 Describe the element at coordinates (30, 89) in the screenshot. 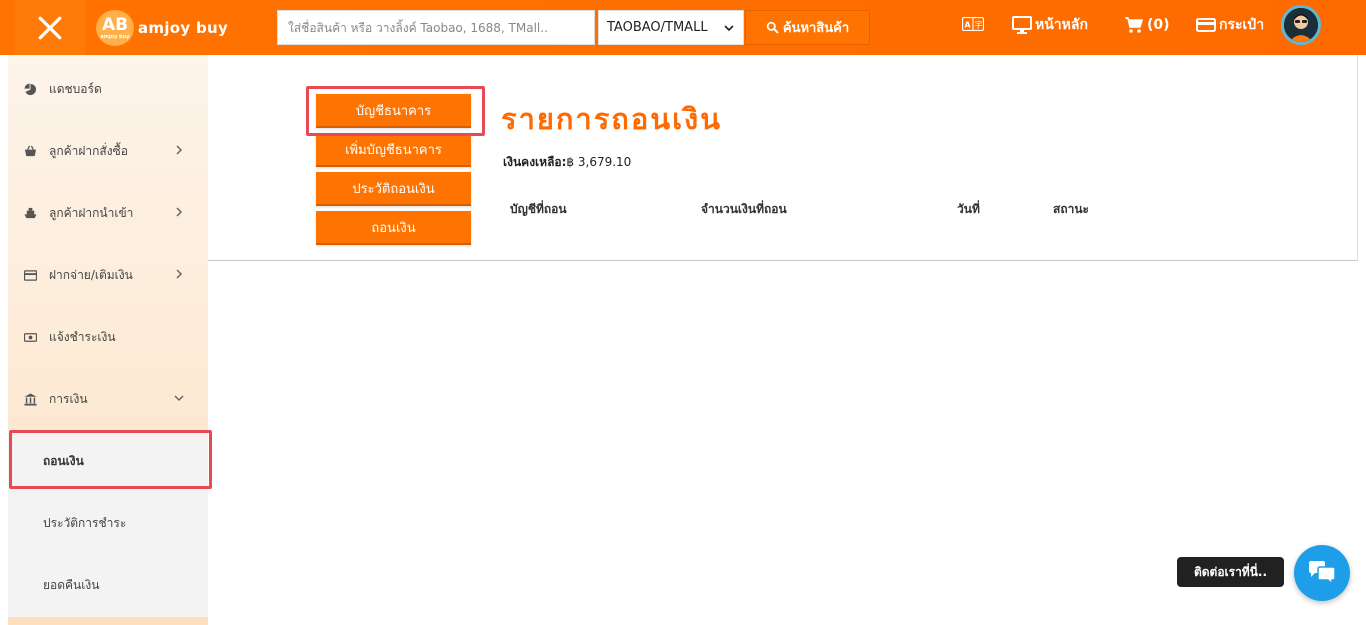

I see `pie-chart-icon` at that location.